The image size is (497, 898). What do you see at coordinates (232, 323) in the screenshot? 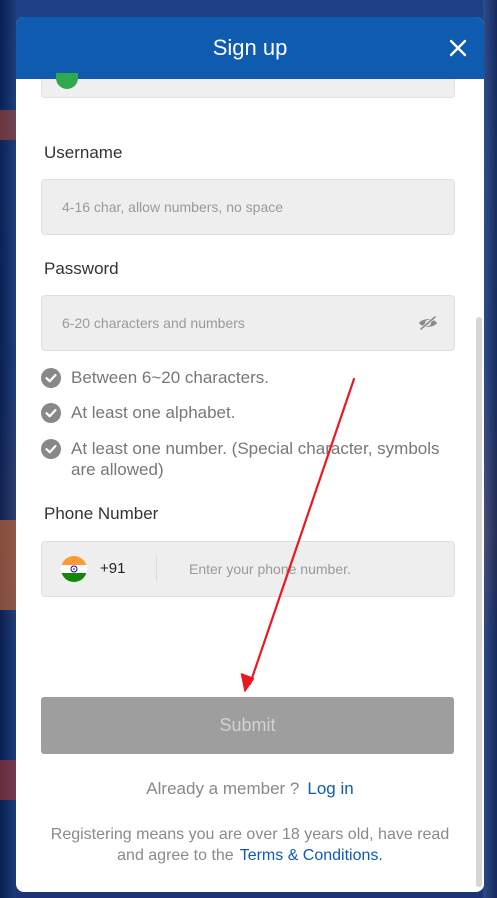
I see `password-input` at bounding box center [232, 323].